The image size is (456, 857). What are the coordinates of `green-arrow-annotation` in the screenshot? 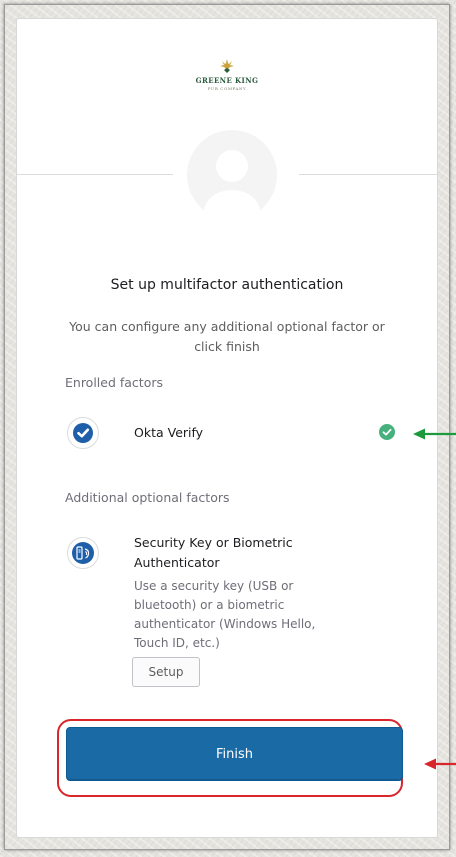 It's located at (434, 434).